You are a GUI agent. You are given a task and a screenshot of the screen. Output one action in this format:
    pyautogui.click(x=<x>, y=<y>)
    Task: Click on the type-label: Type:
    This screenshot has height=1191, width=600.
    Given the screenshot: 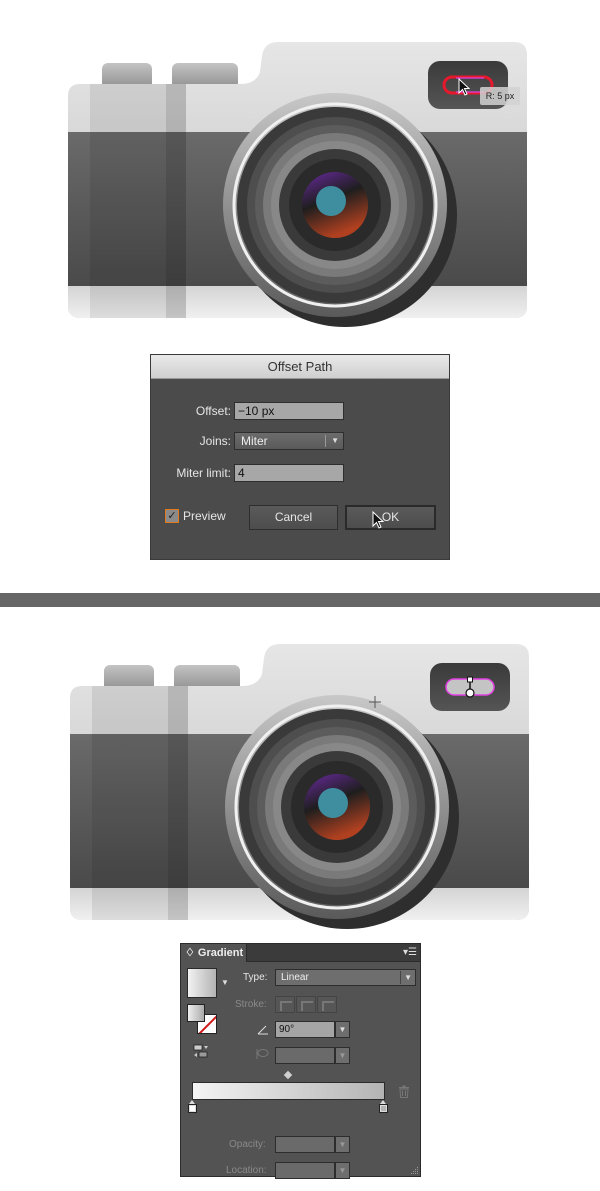 What is the action you would take?
    pyautogui.click(x=255, y=977)
    